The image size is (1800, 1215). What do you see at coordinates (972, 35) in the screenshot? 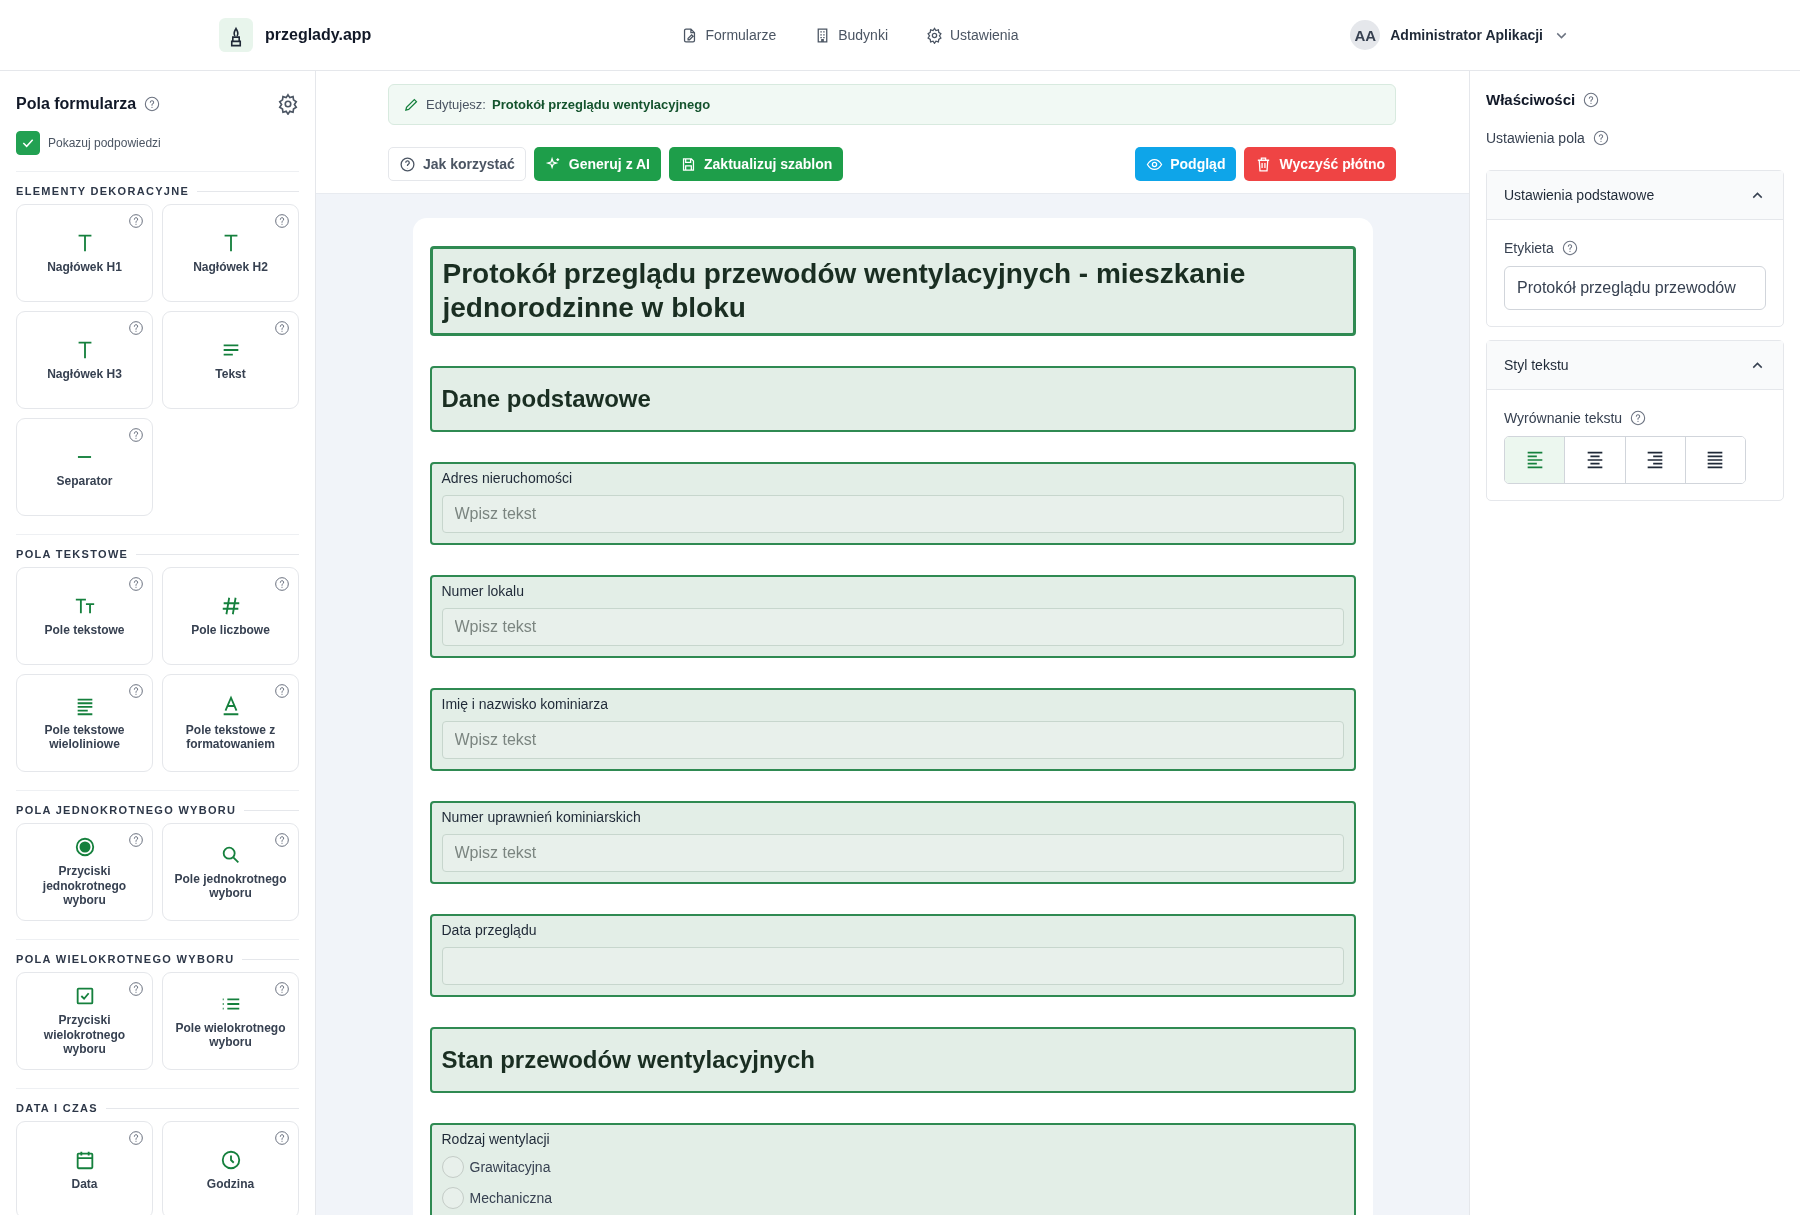
I see `nav-link: Ustawienia` at bounding box center [972, 35].